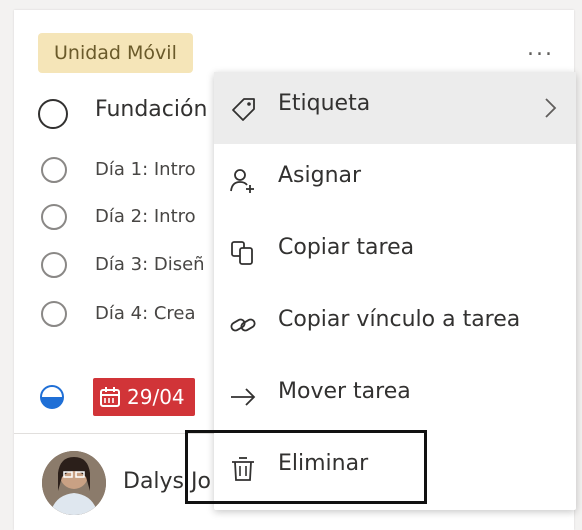 Image resolution: width=582 pixels, height=530 pixels. What do you see at coordinates (395, 108) in the screenshot?
I see `menu-item-label: Etiqueta` at bounding box center [395, 108].